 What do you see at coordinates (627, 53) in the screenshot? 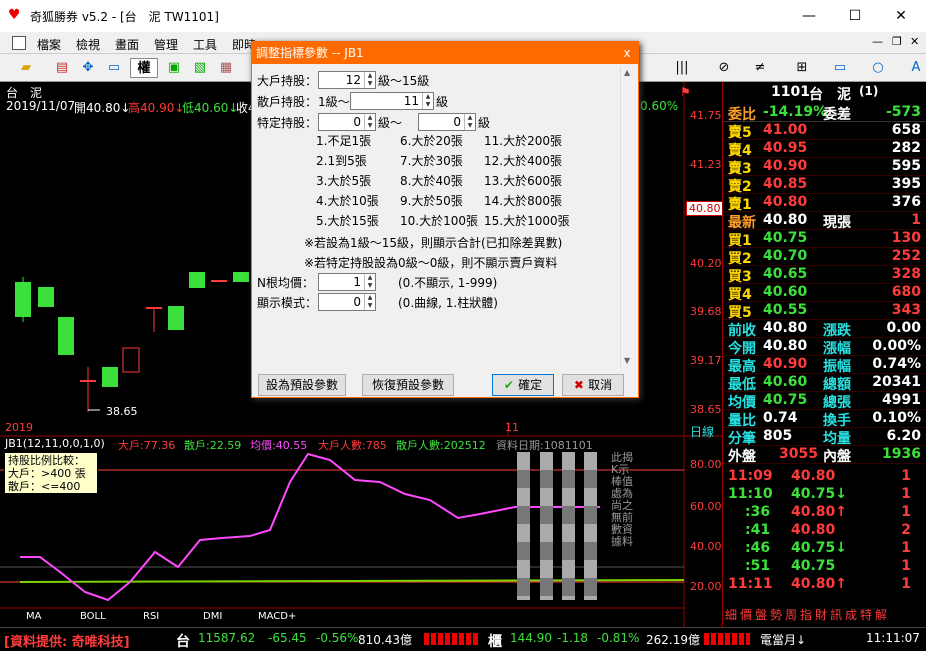
I see `dialog-close-button: x` at bounding box center [627, 53].